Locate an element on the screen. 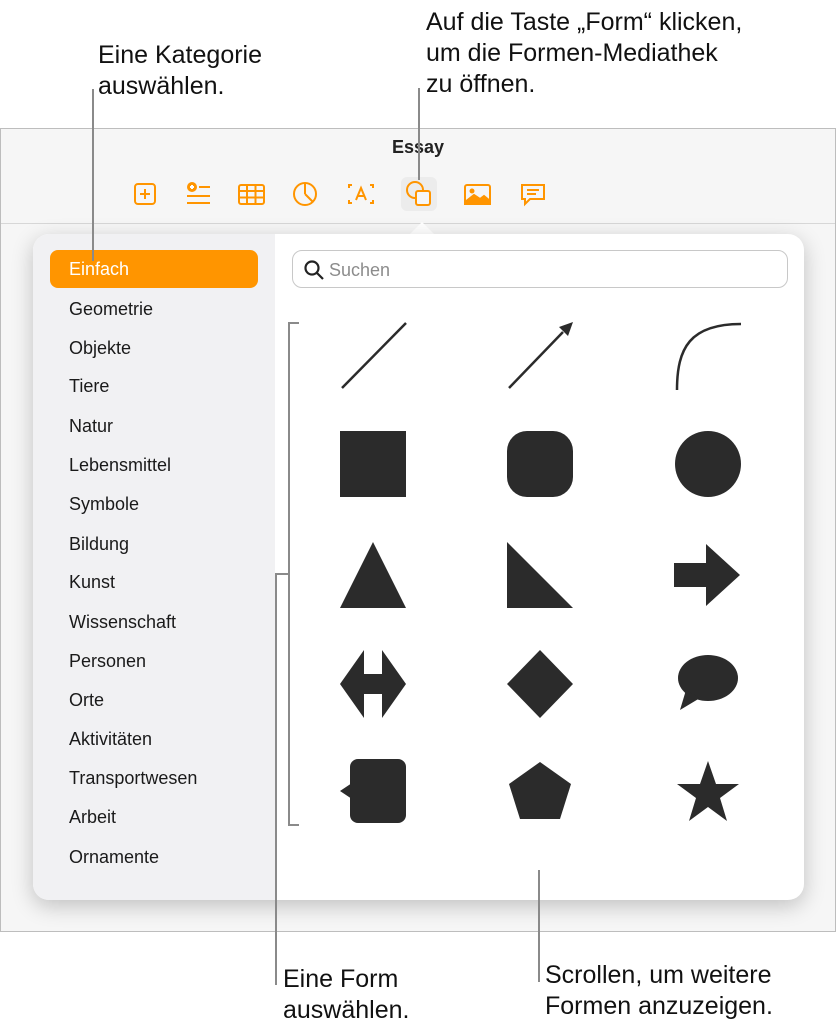 The image size is (838, 1036). add-list-icon is located at coordinates (198, 193).